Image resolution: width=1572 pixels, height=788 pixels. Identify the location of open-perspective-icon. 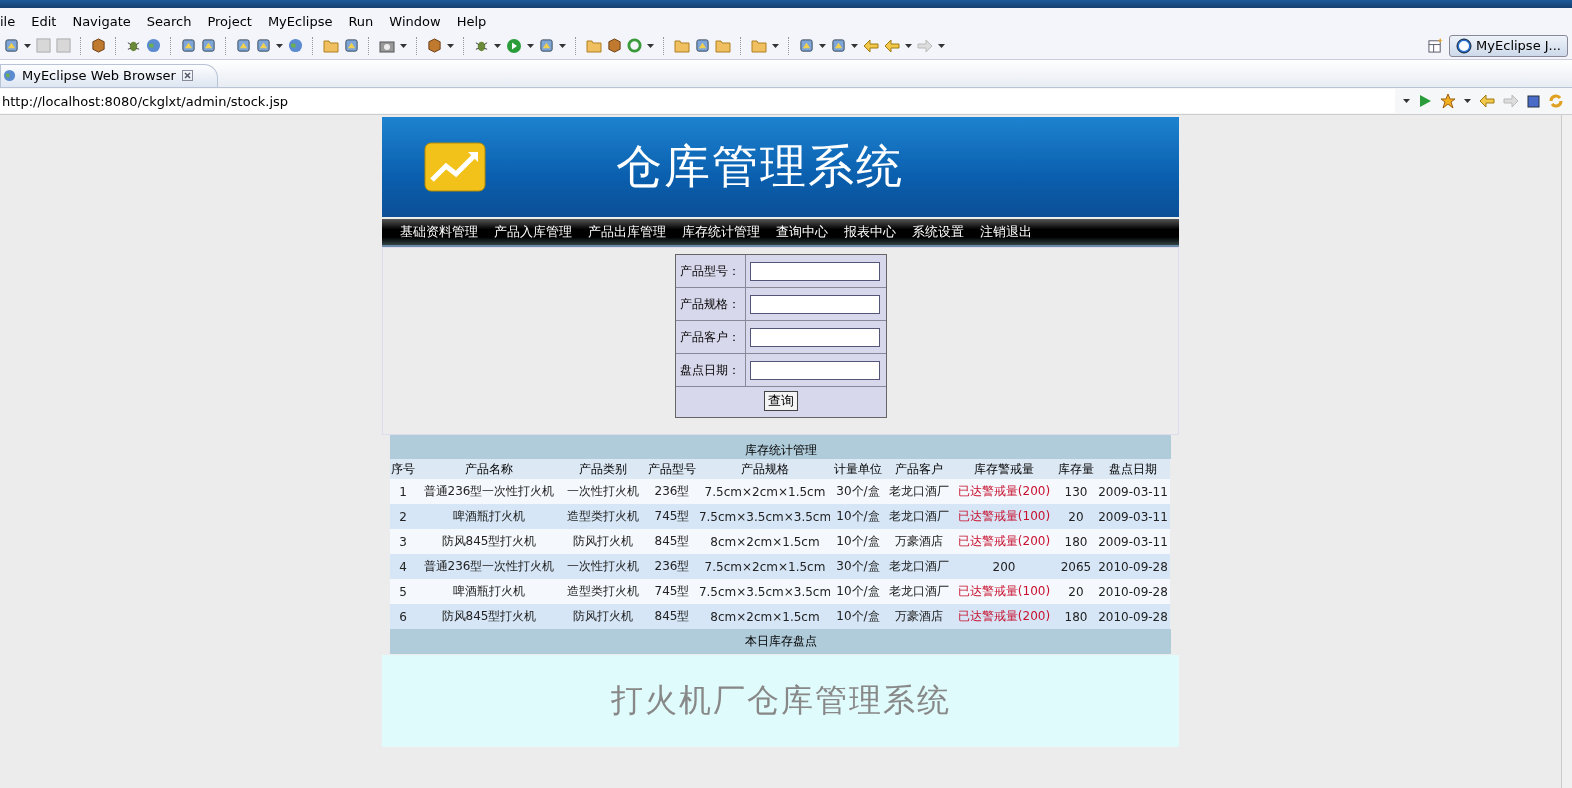
(1436, 45).